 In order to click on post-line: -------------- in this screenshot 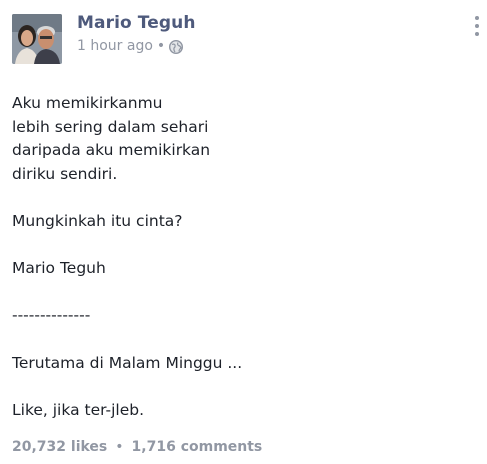, I will do `click(51, 315)`.